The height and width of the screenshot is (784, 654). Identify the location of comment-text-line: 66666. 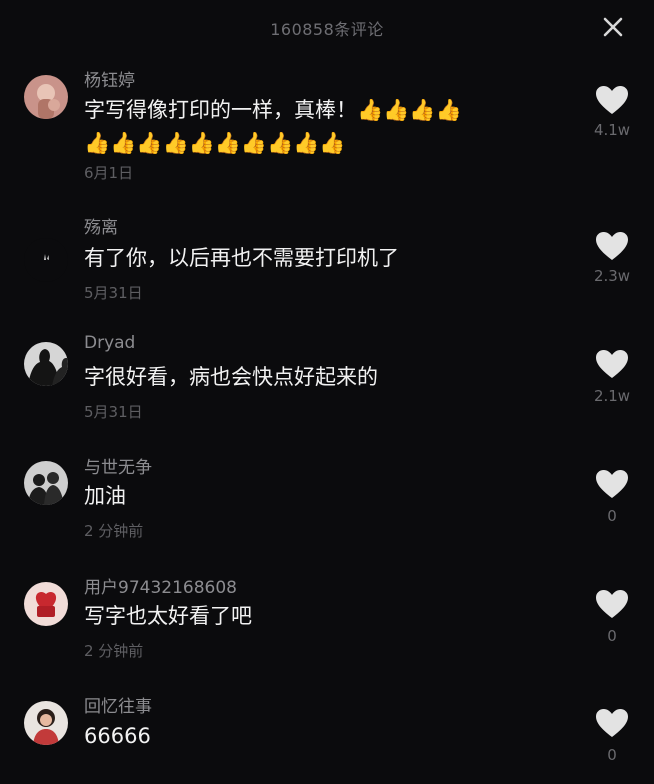
(117, 736).